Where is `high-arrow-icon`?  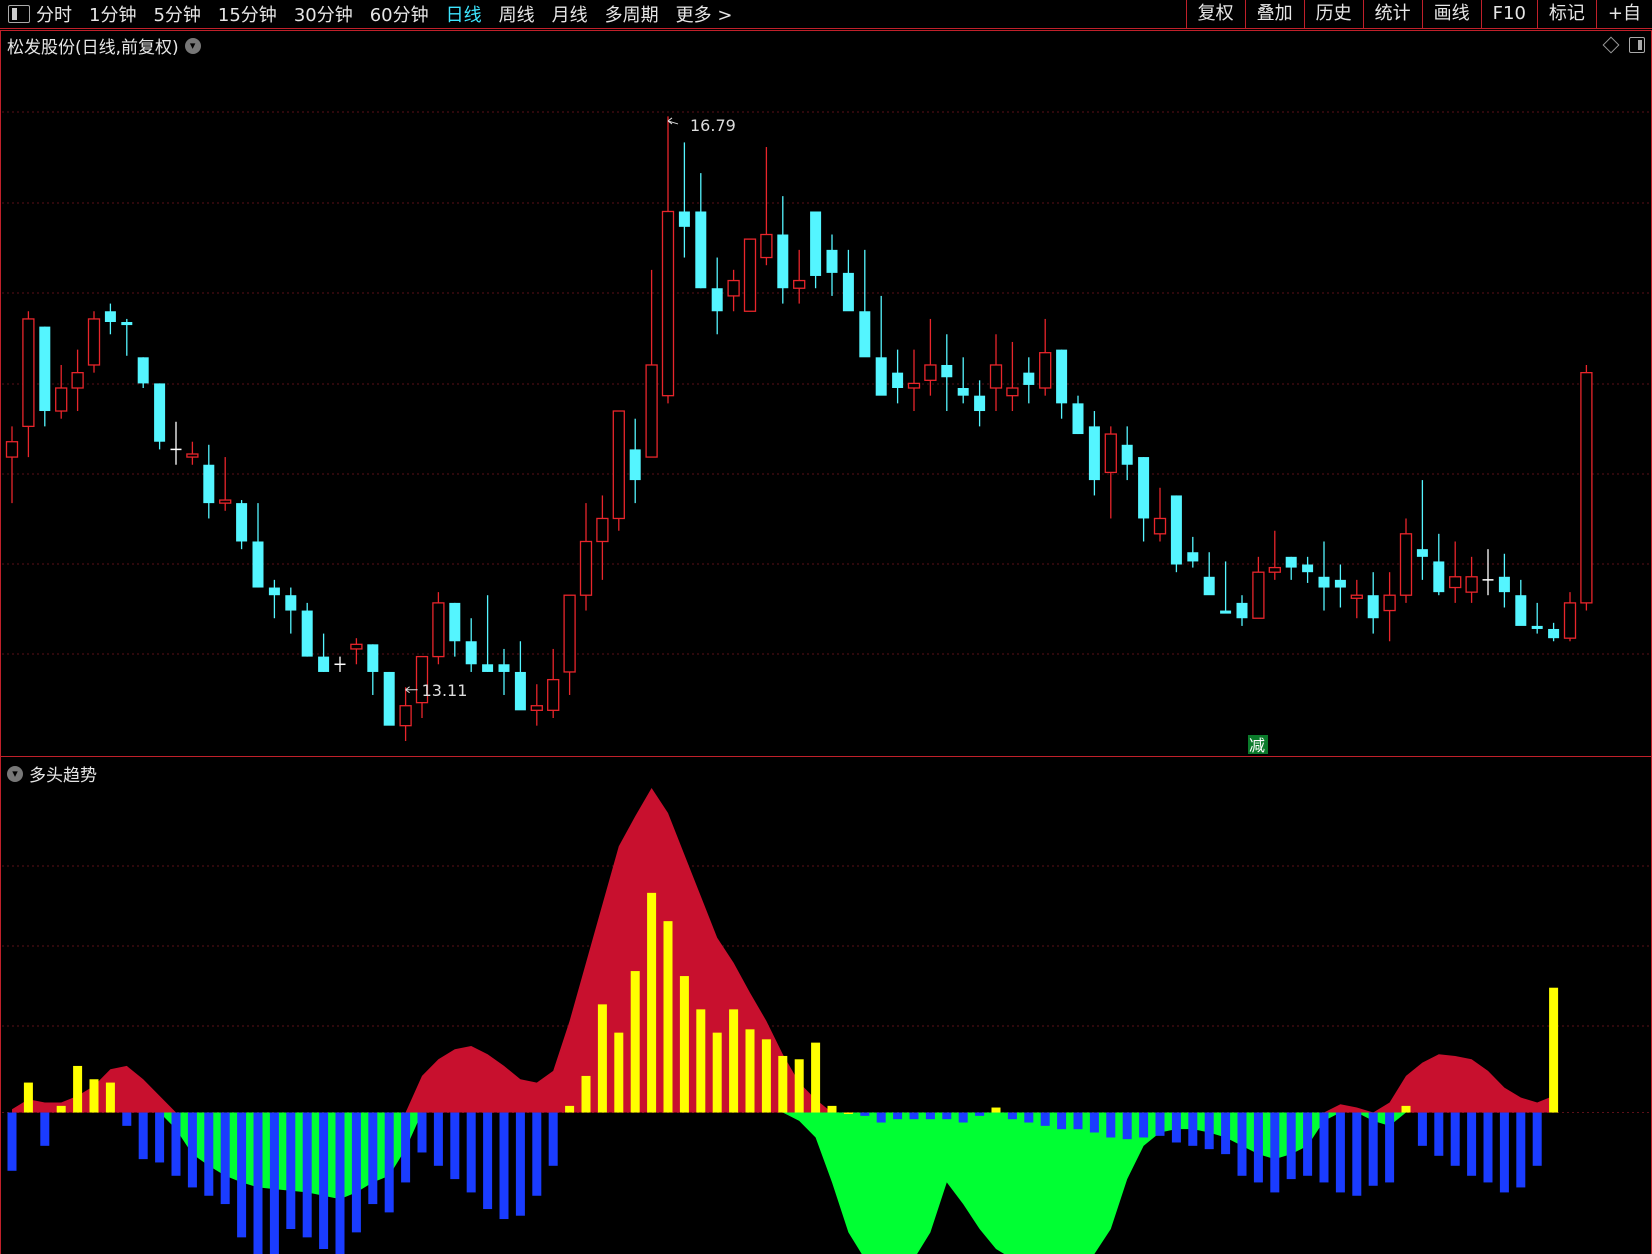
high-arrow-icon is located at coordinates (673, 121).